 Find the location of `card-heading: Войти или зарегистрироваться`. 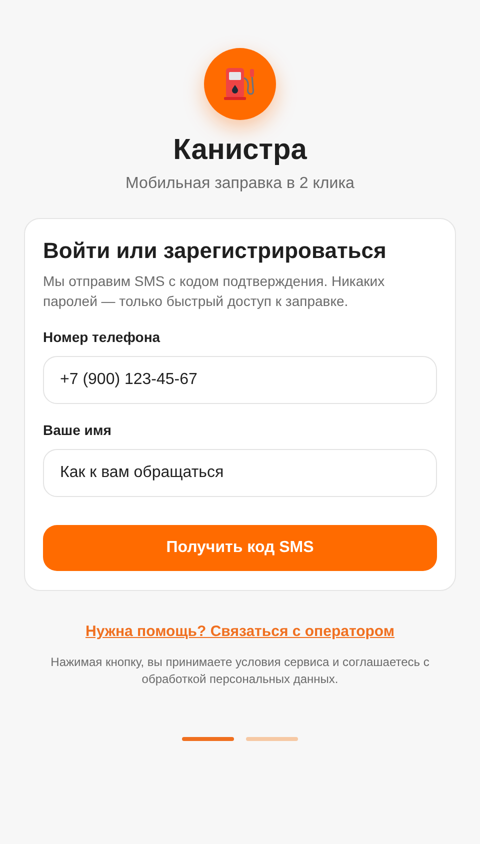

card-heading: Войти или зарегистрироваться is located at coordinates (215, 251).